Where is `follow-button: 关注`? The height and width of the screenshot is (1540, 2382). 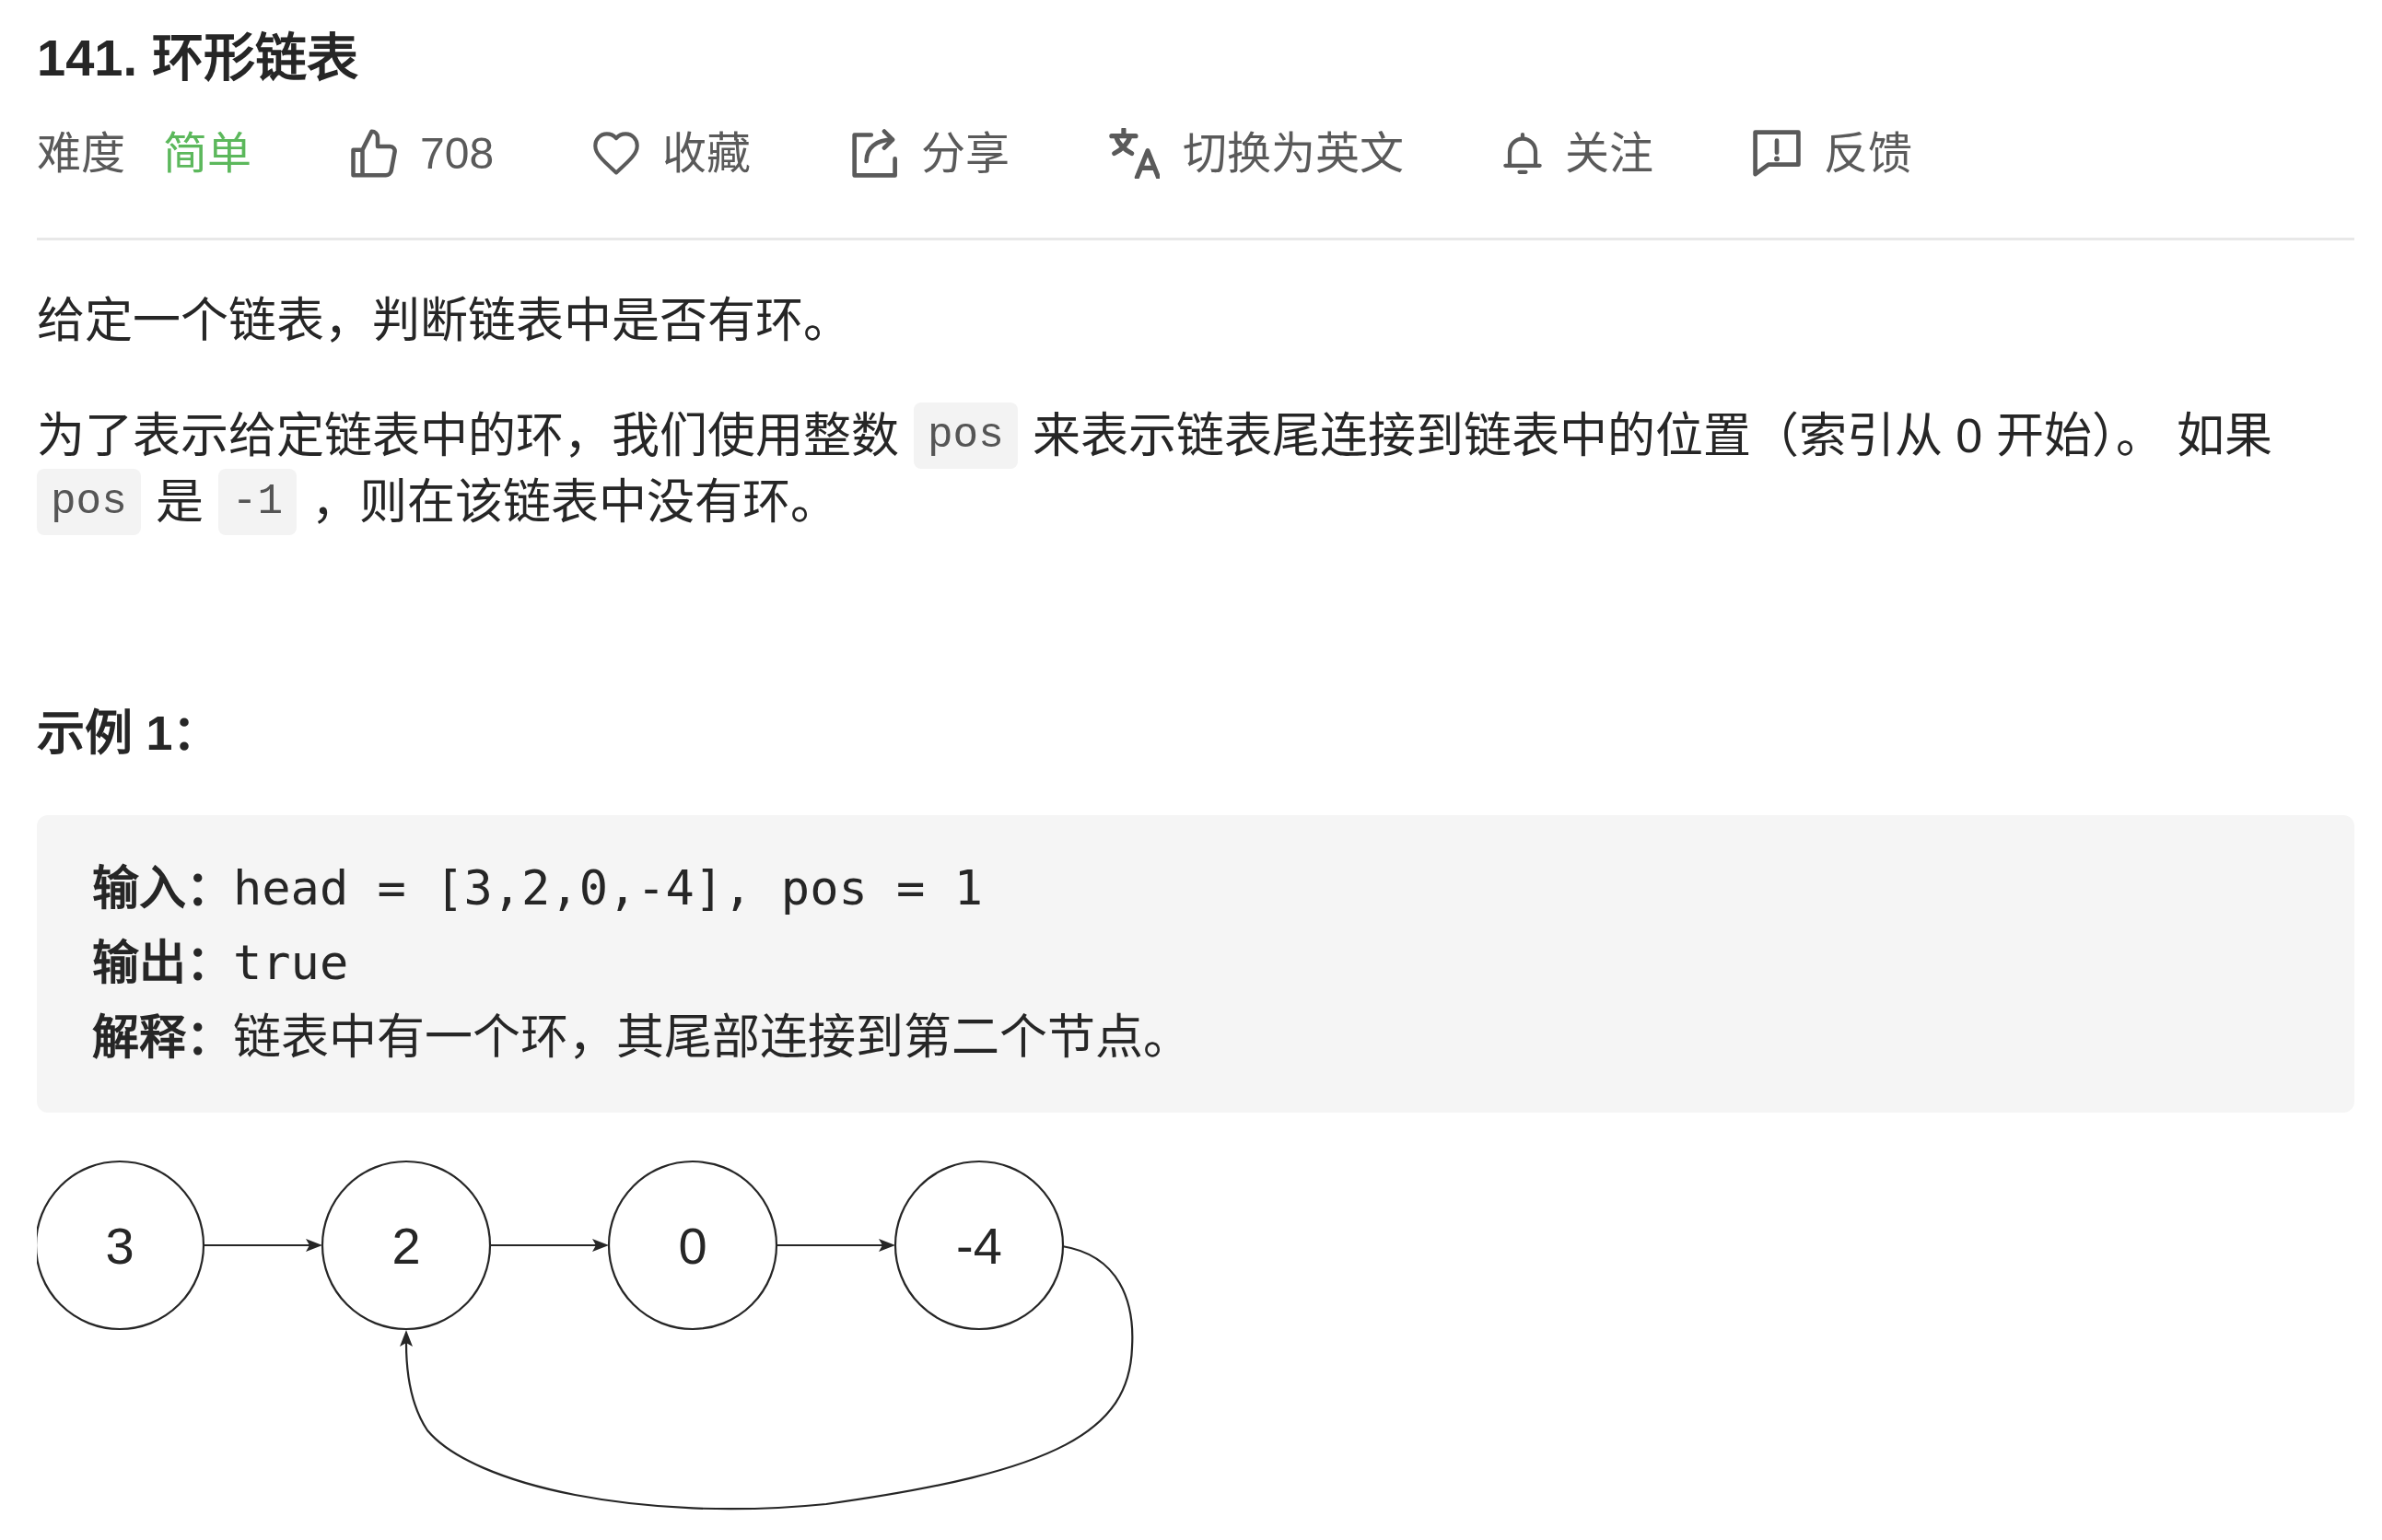 follow-button: 关注 is located at coordinates (1578, 153).